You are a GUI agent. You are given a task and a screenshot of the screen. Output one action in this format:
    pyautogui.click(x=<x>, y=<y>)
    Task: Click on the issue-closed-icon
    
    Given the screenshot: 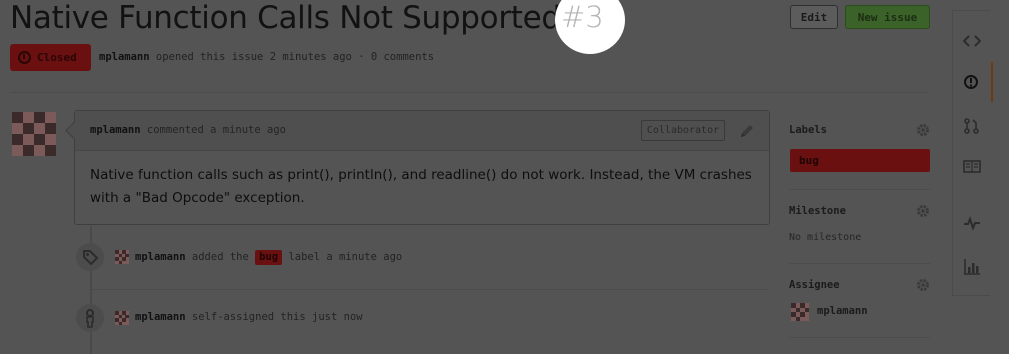 What is the action you would take?
    pyautogui.click(x=24, y=57)
    